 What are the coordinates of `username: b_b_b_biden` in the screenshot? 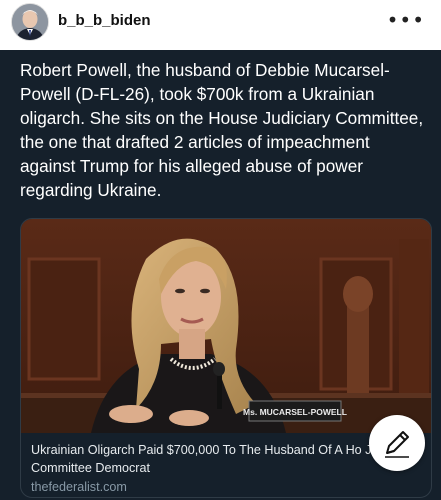 It's located at (104, 20).